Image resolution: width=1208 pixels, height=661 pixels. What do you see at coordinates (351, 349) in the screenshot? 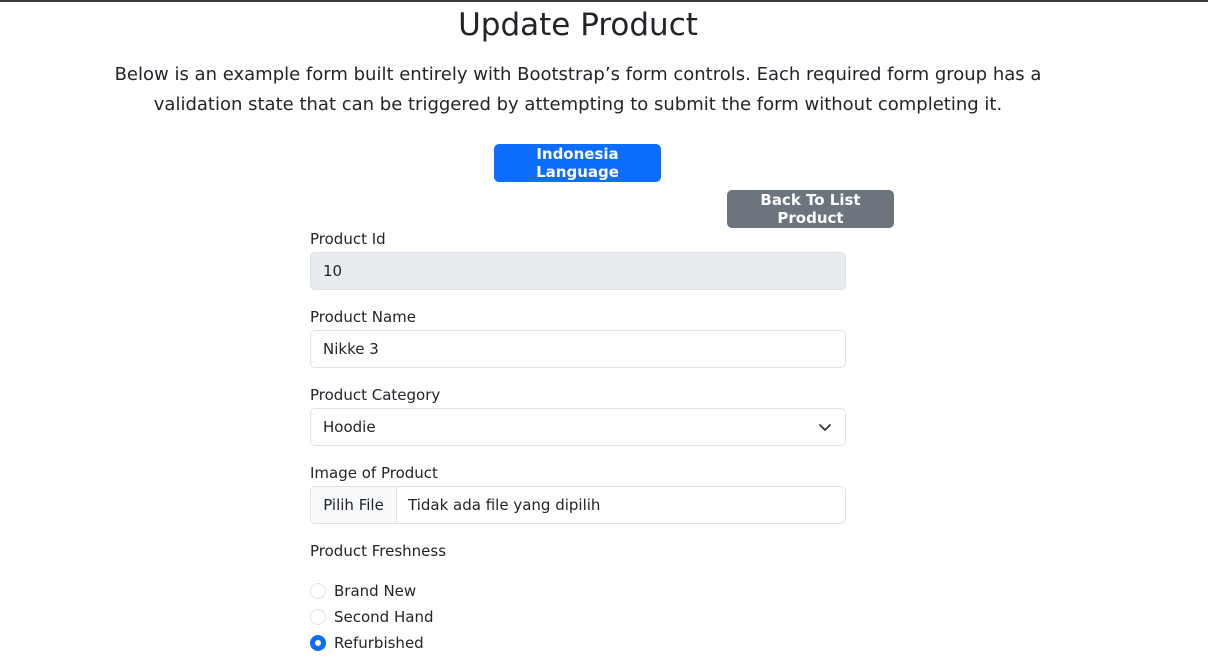
I see `product-name-value: Nikke 3` at bounding box center [351, 349].